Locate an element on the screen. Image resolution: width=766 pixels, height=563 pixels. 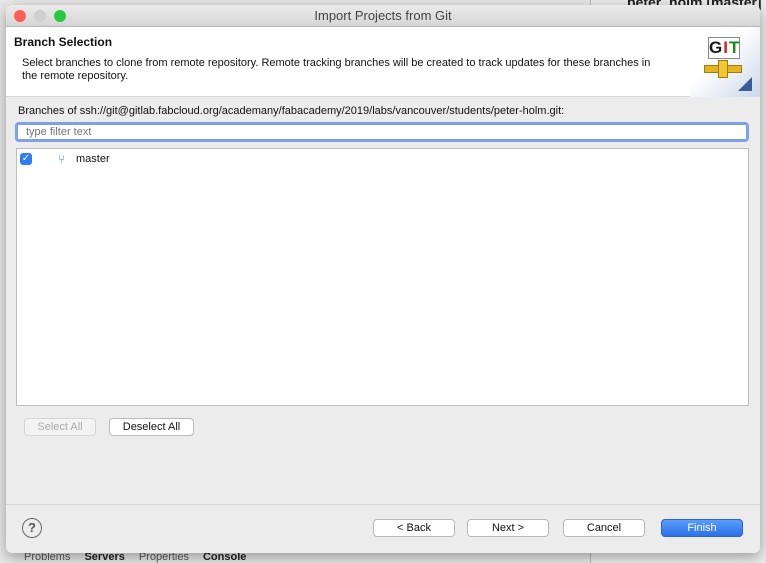
minimize-window-button is located at coordinates (40, 16).